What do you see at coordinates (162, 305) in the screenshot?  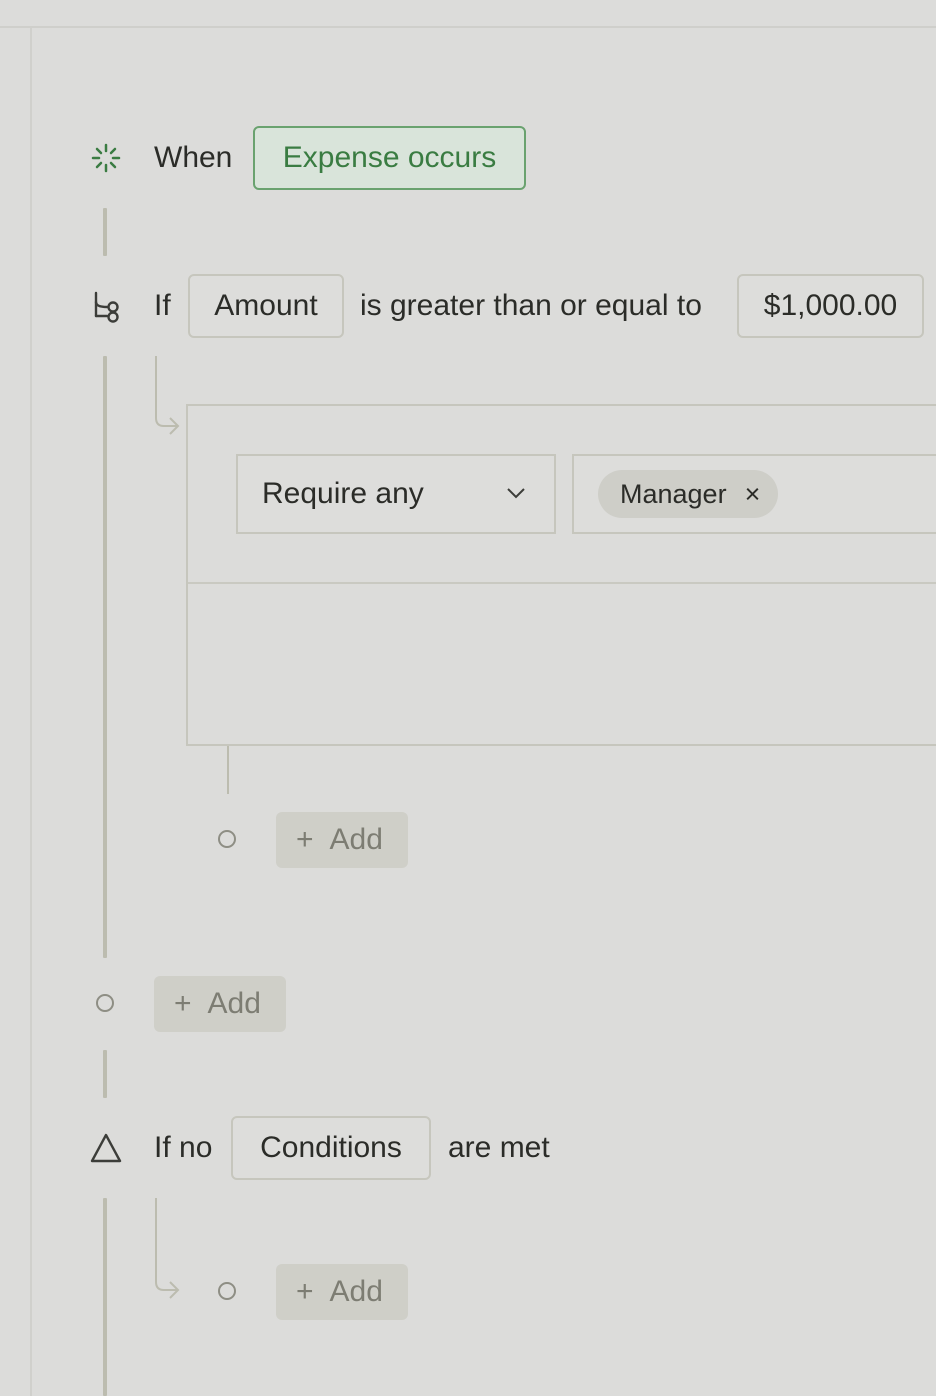 I see `condition-prefix: If` at bounding box center [162, 305].